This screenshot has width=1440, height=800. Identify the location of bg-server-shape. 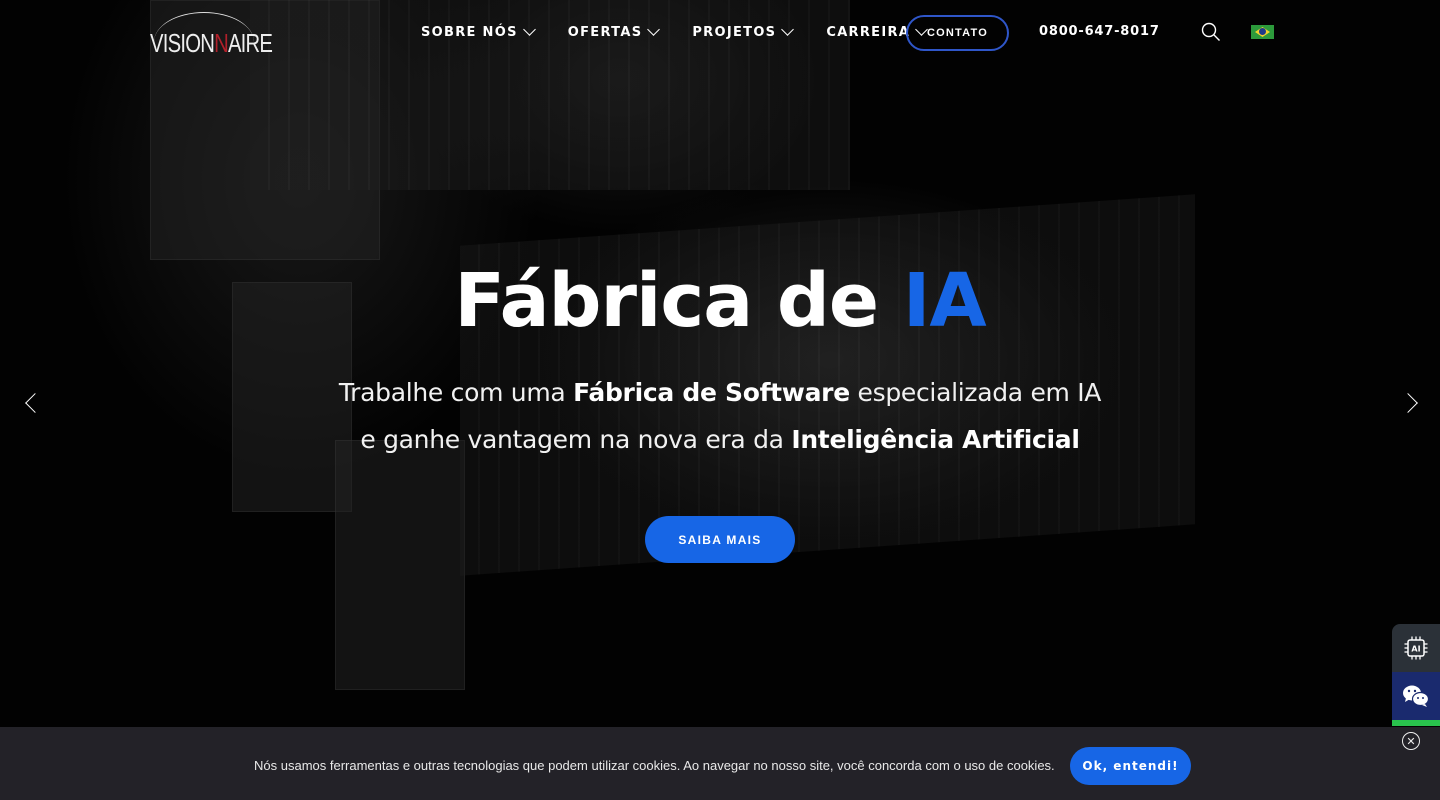
(400, 565).